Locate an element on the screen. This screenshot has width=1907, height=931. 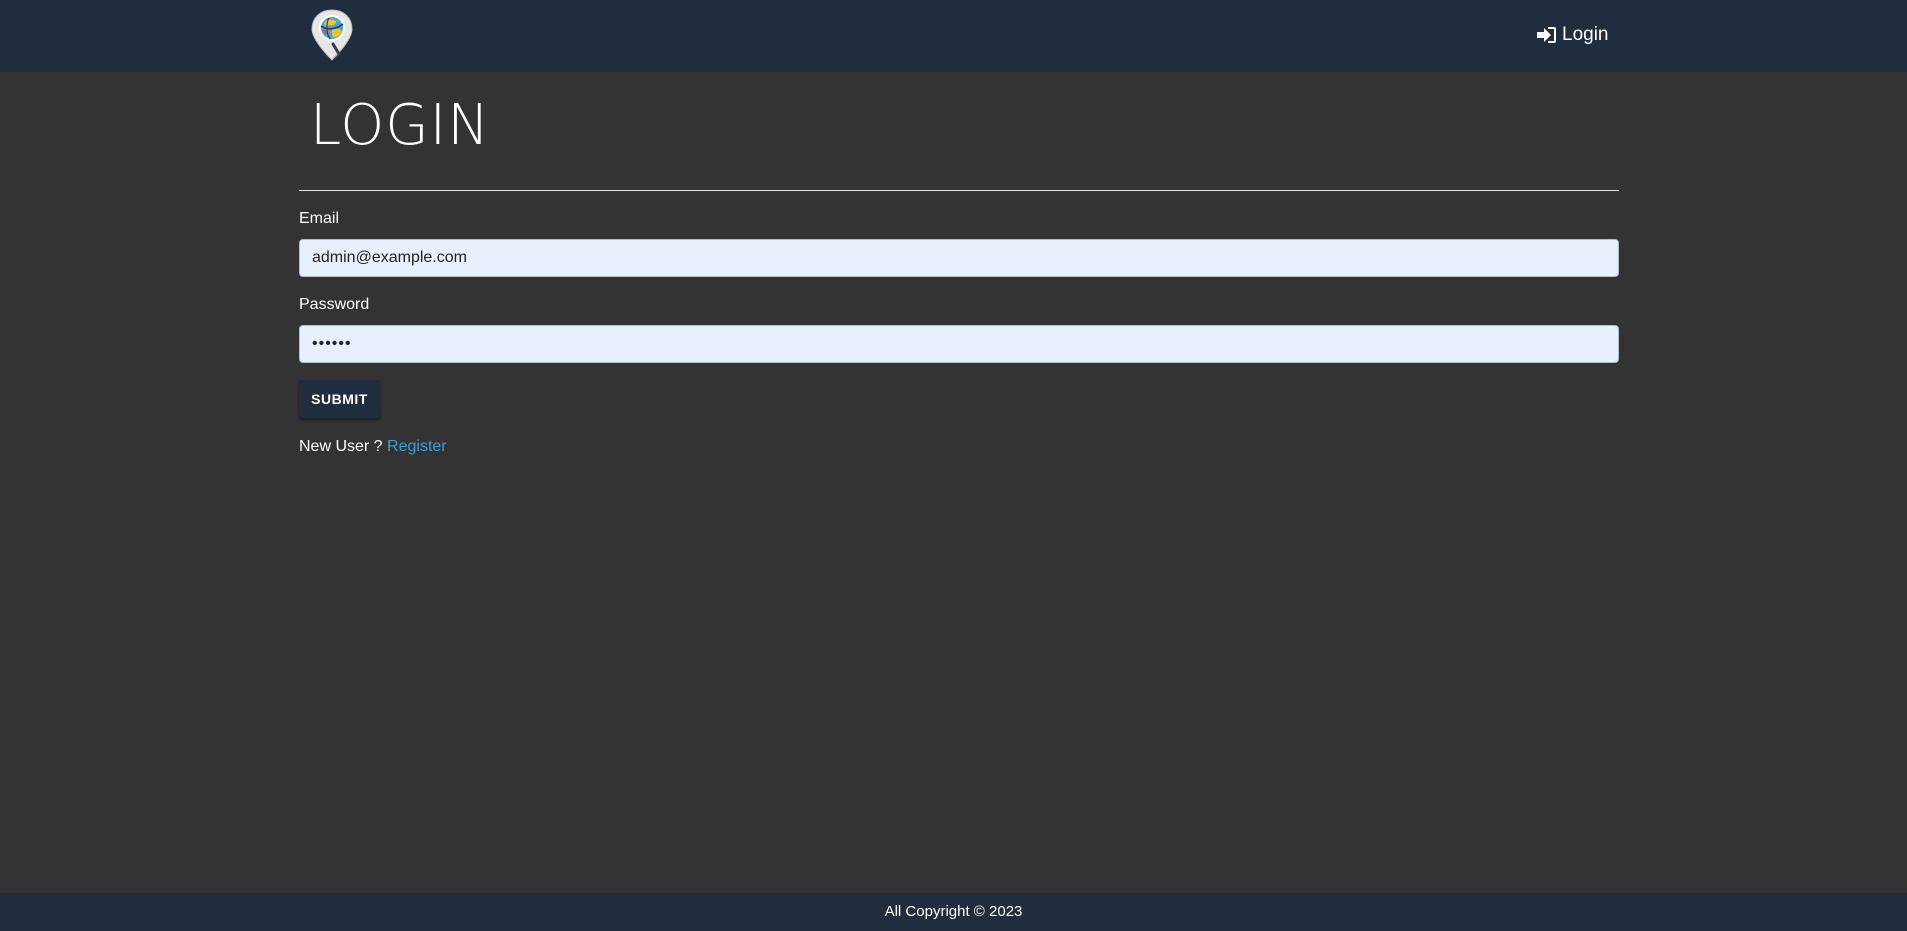
password-field is located at coordinates (959, 344).